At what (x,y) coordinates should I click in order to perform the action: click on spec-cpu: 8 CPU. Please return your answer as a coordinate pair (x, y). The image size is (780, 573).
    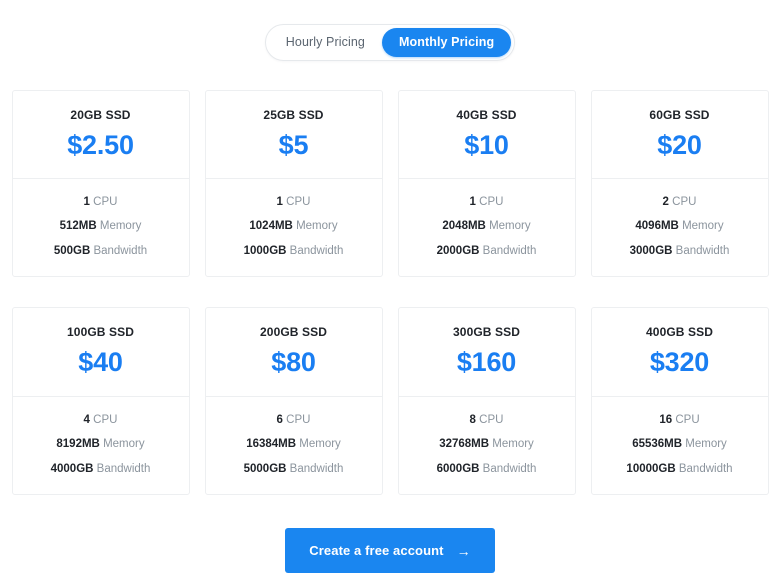
    Looking at the image, I should click on (487, 420).